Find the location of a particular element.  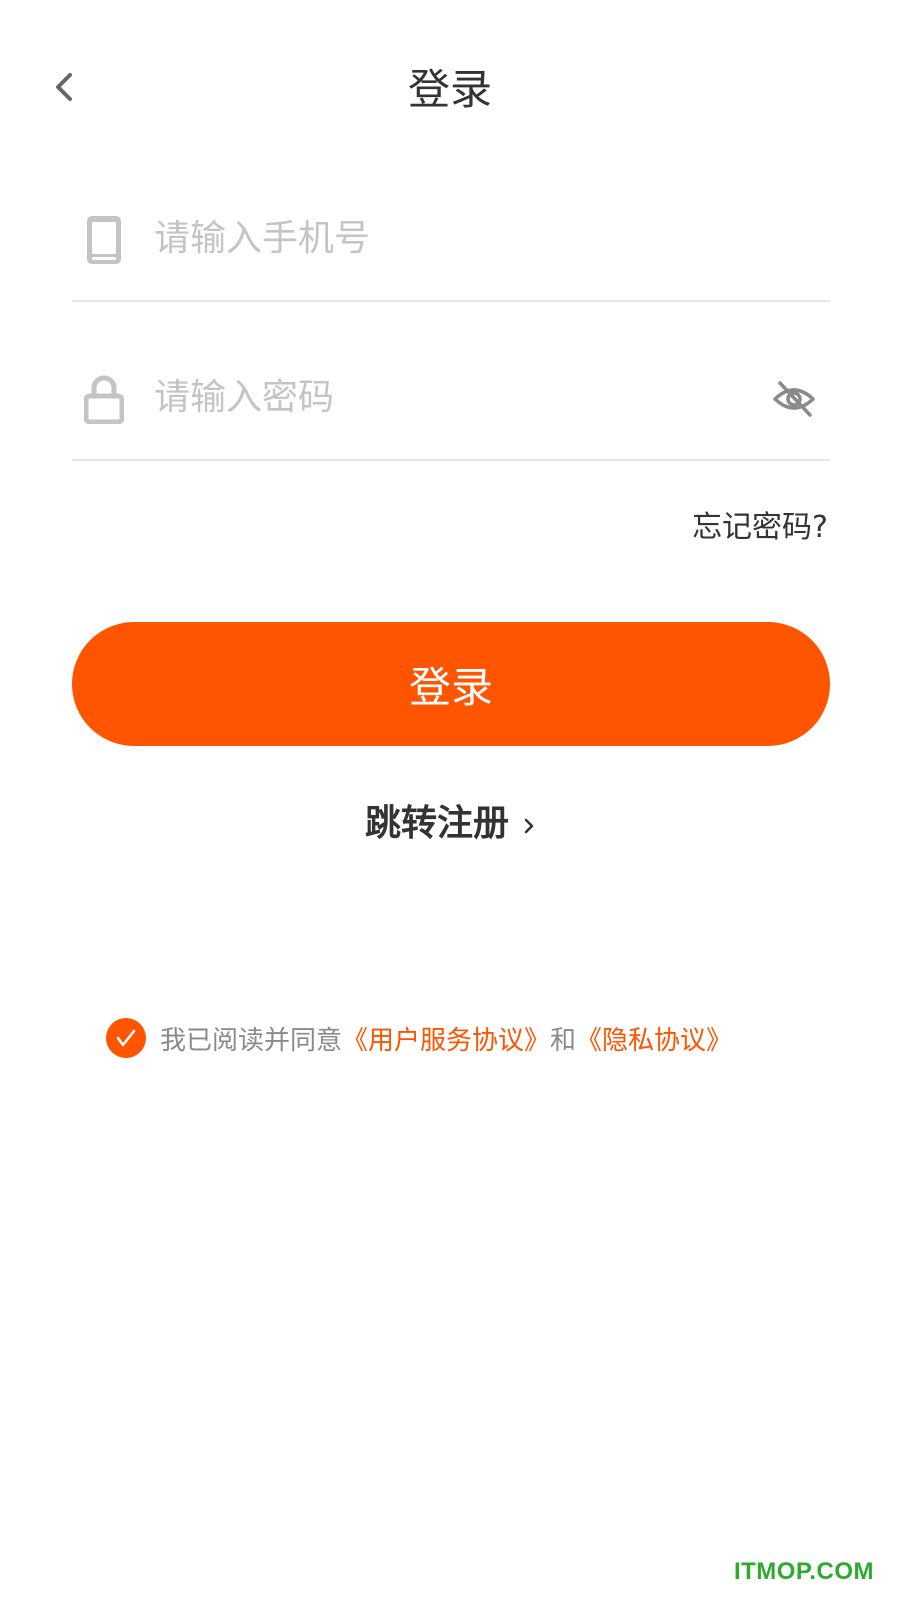

eye-off-icon is located at coordinates (794, 399).